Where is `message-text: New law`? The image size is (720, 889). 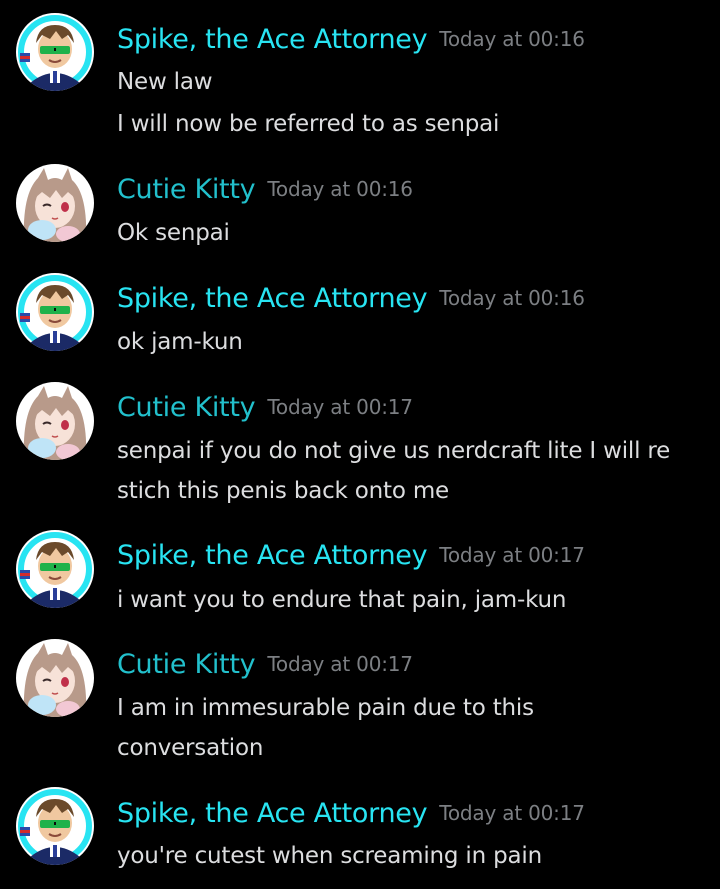
message-text: New law is located at coordinates (165, 82).